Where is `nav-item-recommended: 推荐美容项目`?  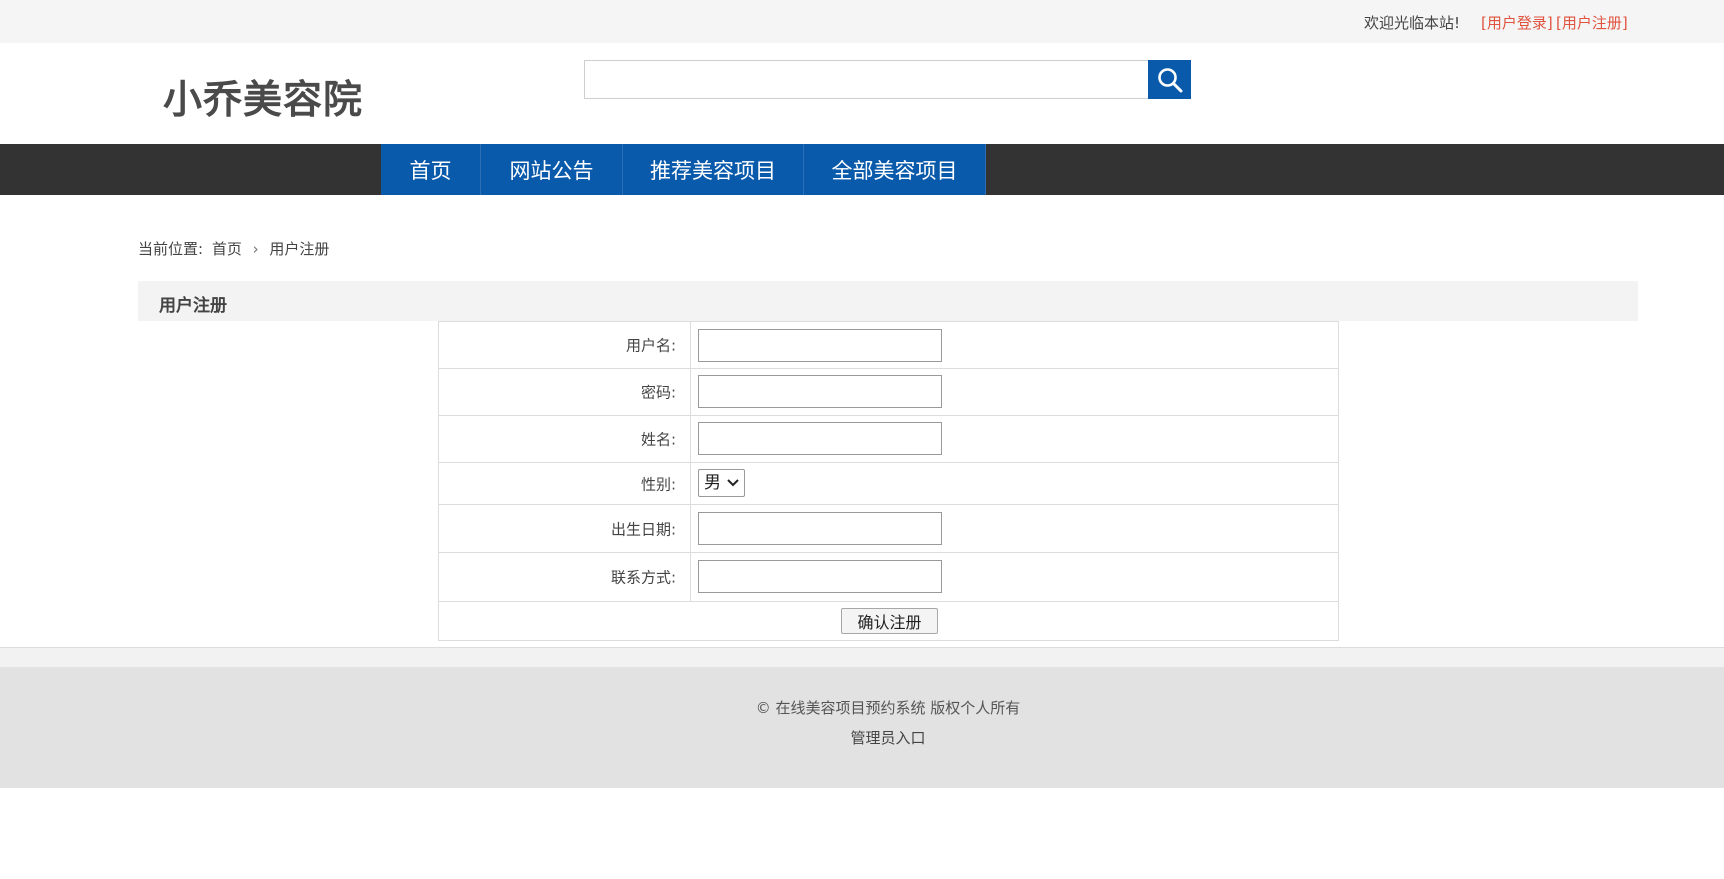 nav-item-recommended: 推荐美容项目 is located at coordinates (713, 169).